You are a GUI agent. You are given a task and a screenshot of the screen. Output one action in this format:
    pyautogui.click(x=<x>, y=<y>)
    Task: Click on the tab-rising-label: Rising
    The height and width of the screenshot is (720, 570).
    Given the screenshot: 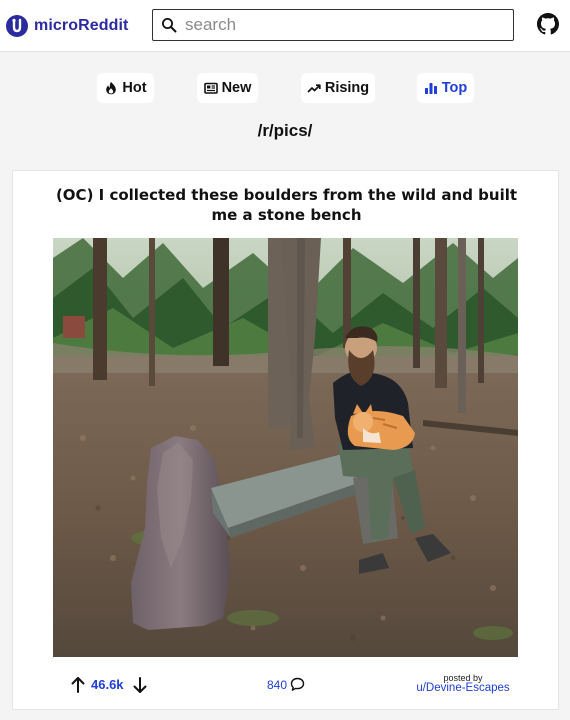 What is the action you would take?
    pyautogui.click(x=347, y=88)
    